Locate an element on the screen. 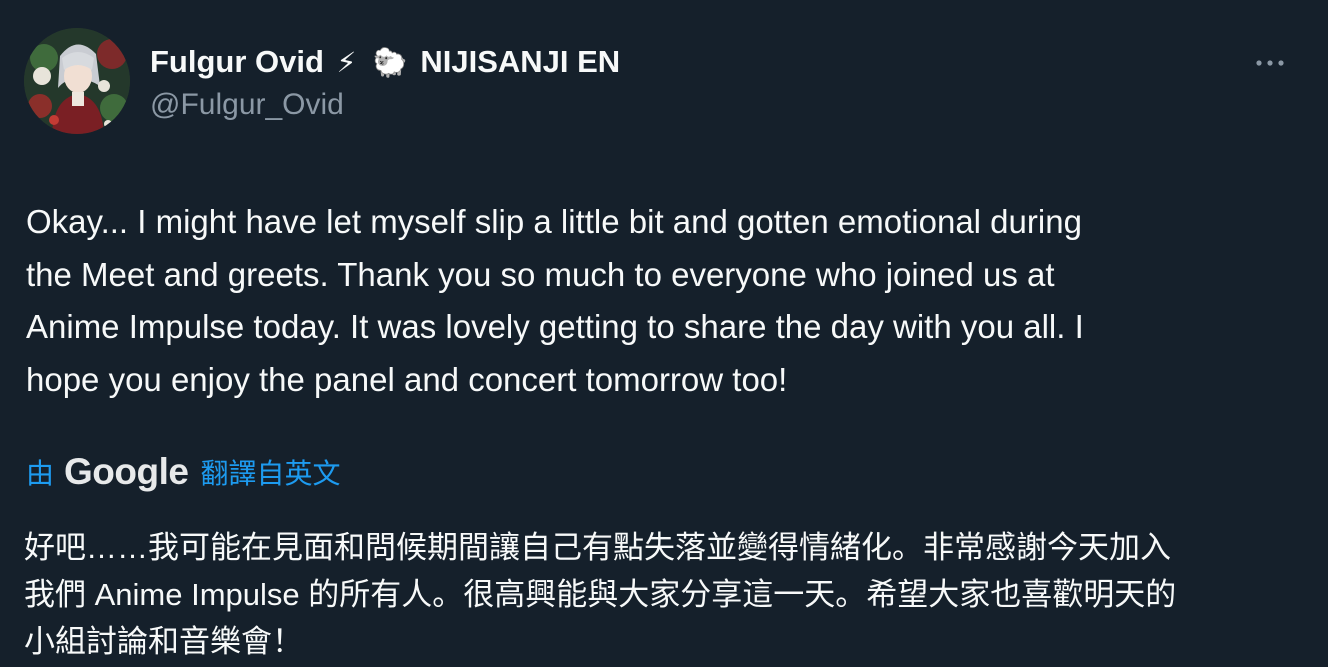 This screenshot has width=1328, height=667. author-display-name-row: Fulgur Ovid ⚡ 🐑 NIJISANJI EN is located at coordinates (385, 62).